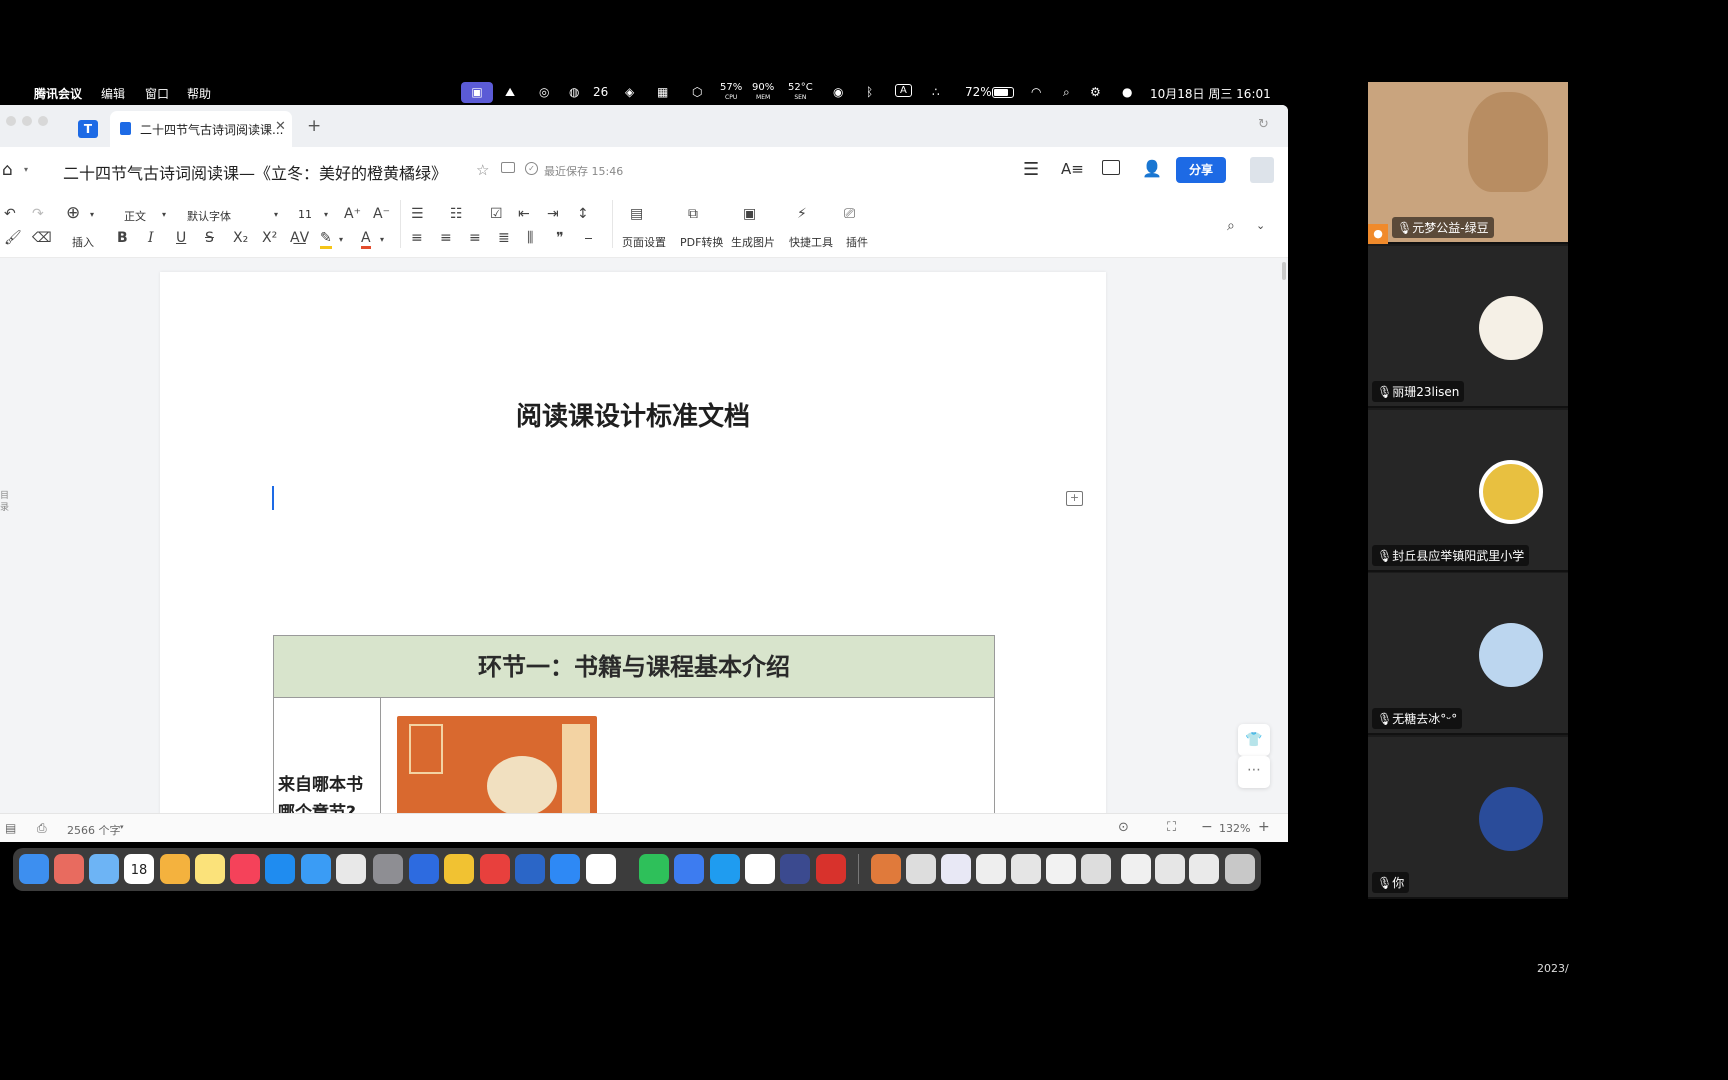 This screenshot has width=1728, height=1080. I want to click on fullscreen-icon: ⛶, so click(1171, 827).